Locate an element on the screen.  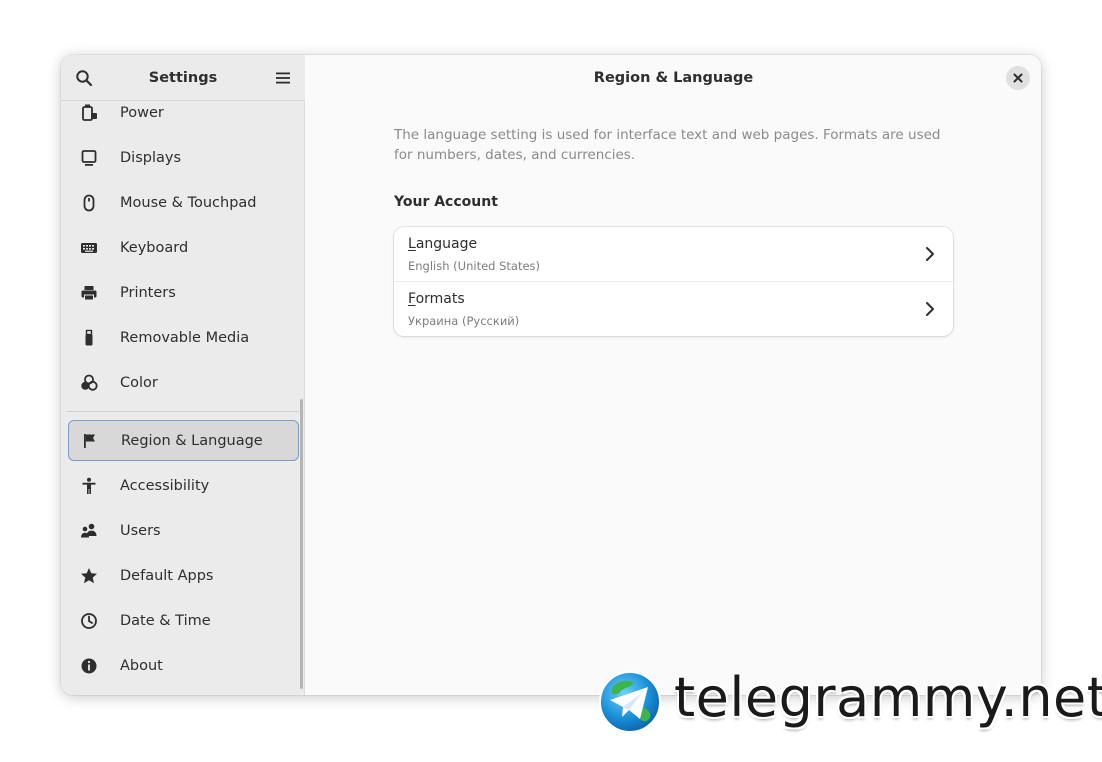
sidebar-item-date-time: Date & Time is located at coordinates (183, 620).